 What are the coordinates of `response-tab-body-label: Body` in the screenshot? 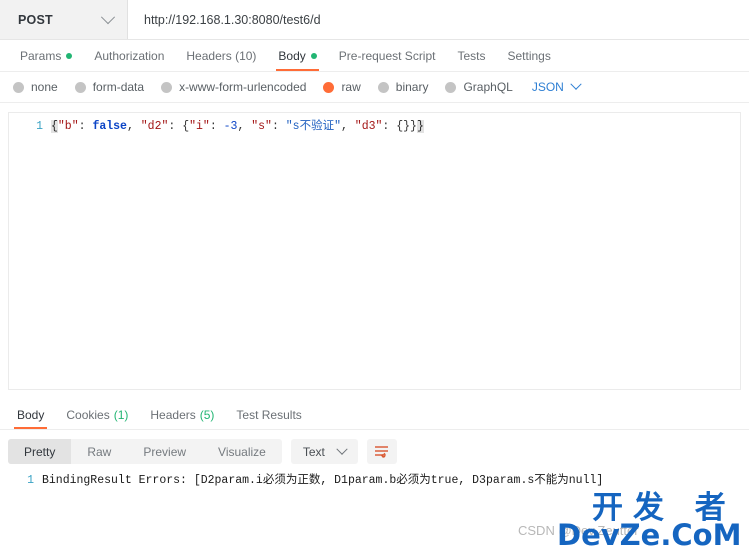 It's located at (31, 414).